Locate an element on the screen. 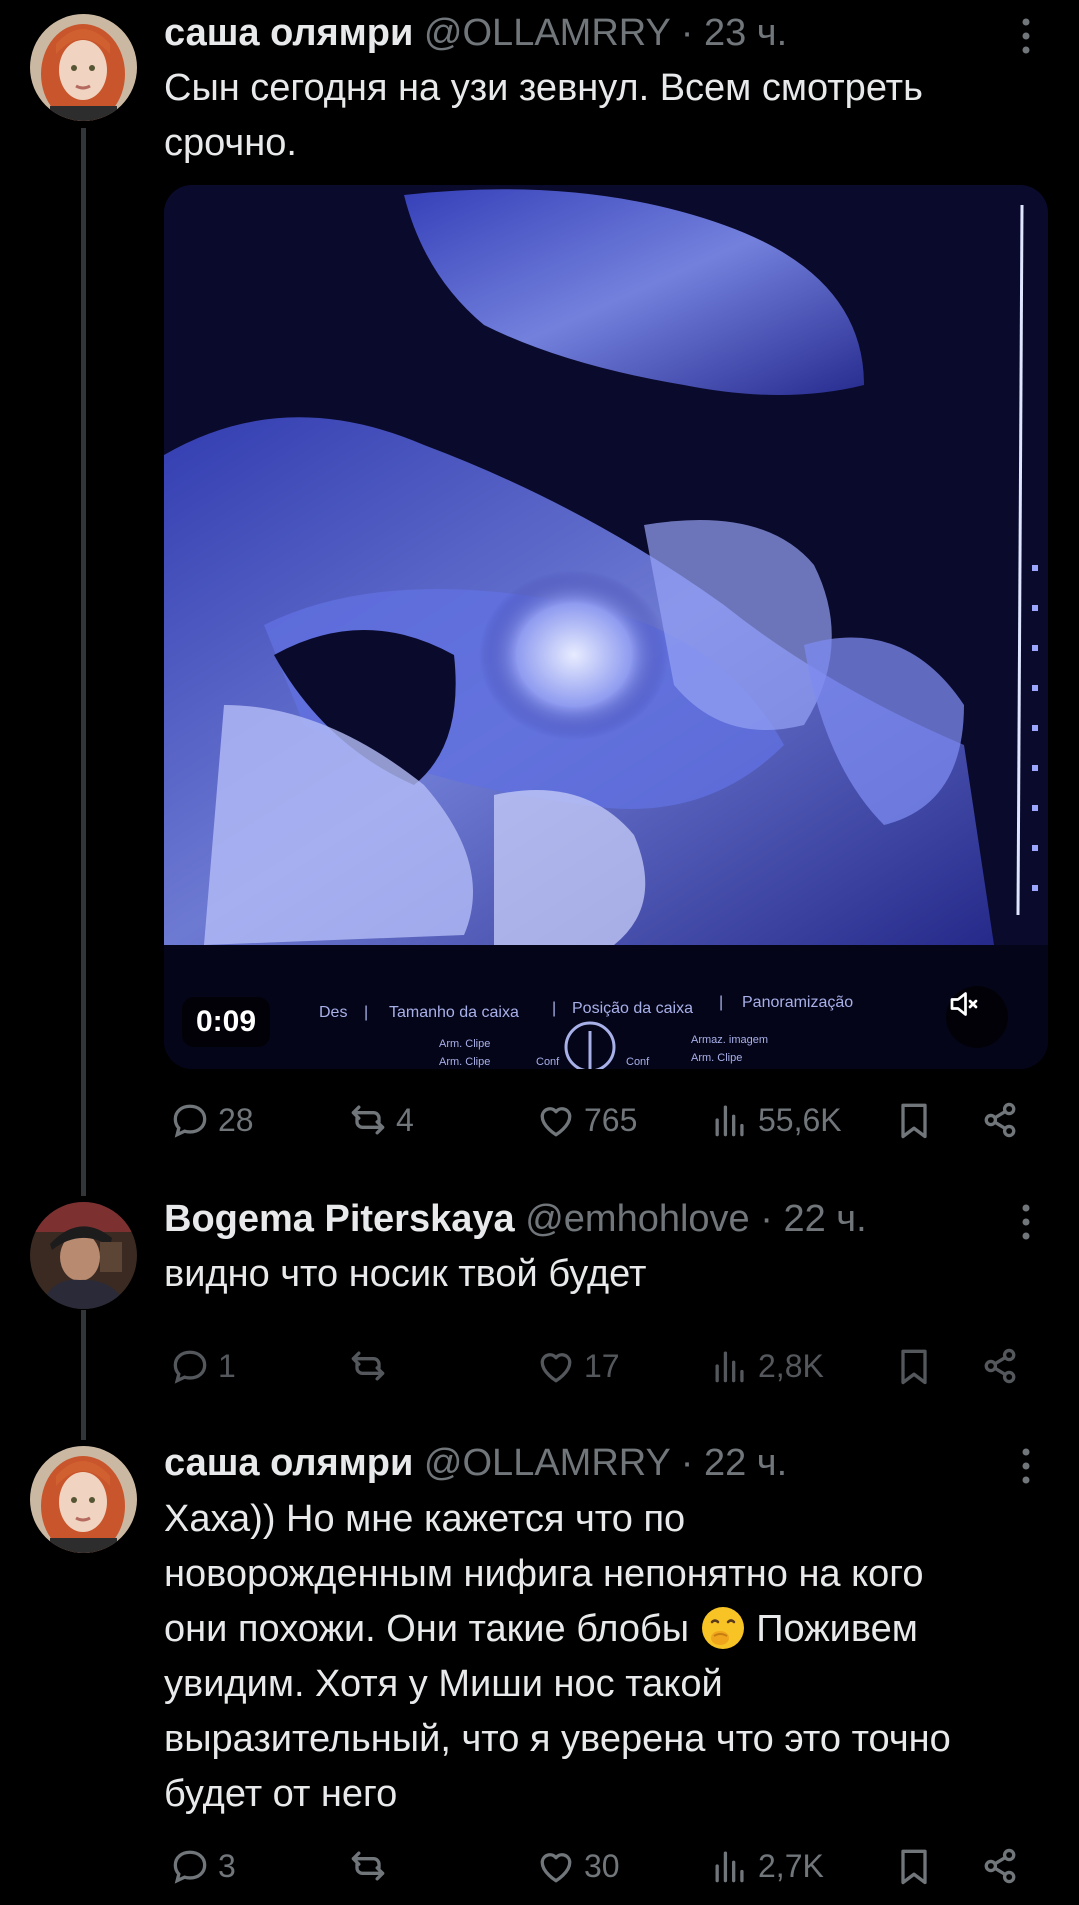  post-header: саша олямри @OLLAMRRY · 22 ч. is located at coordinates (475, 1463).